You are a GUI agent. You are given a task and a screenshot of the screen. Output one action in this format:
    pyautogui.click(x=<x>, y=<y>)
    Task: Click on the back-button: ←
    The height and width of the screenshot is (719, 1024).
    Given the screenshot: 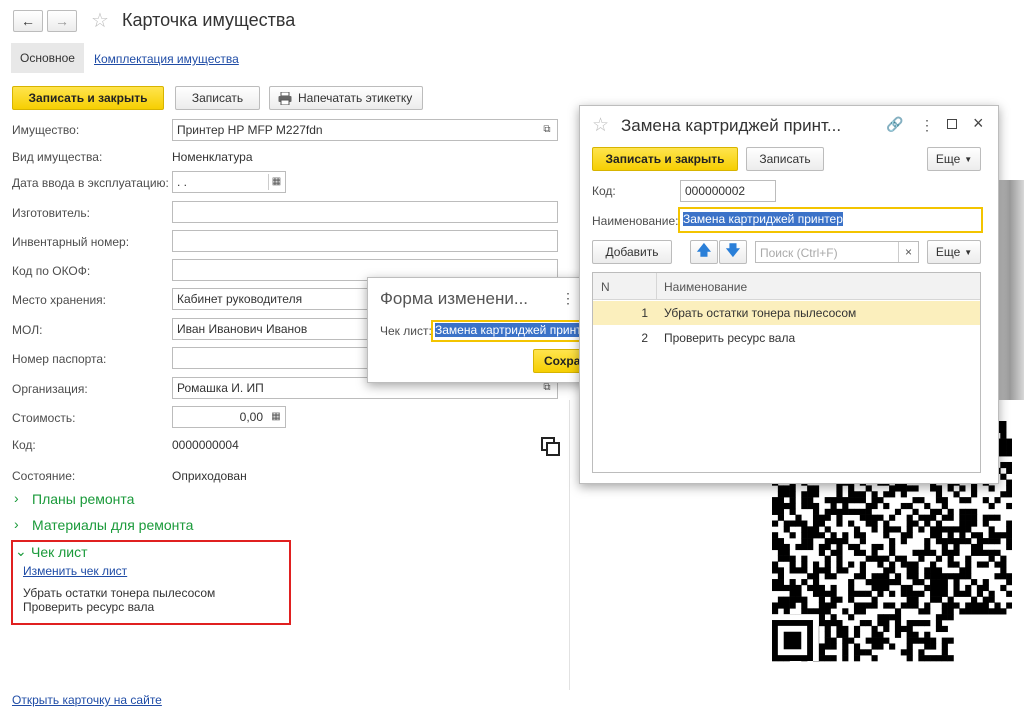 What is the action you would take?
    pyautogui.click(x=28, y=21)
    